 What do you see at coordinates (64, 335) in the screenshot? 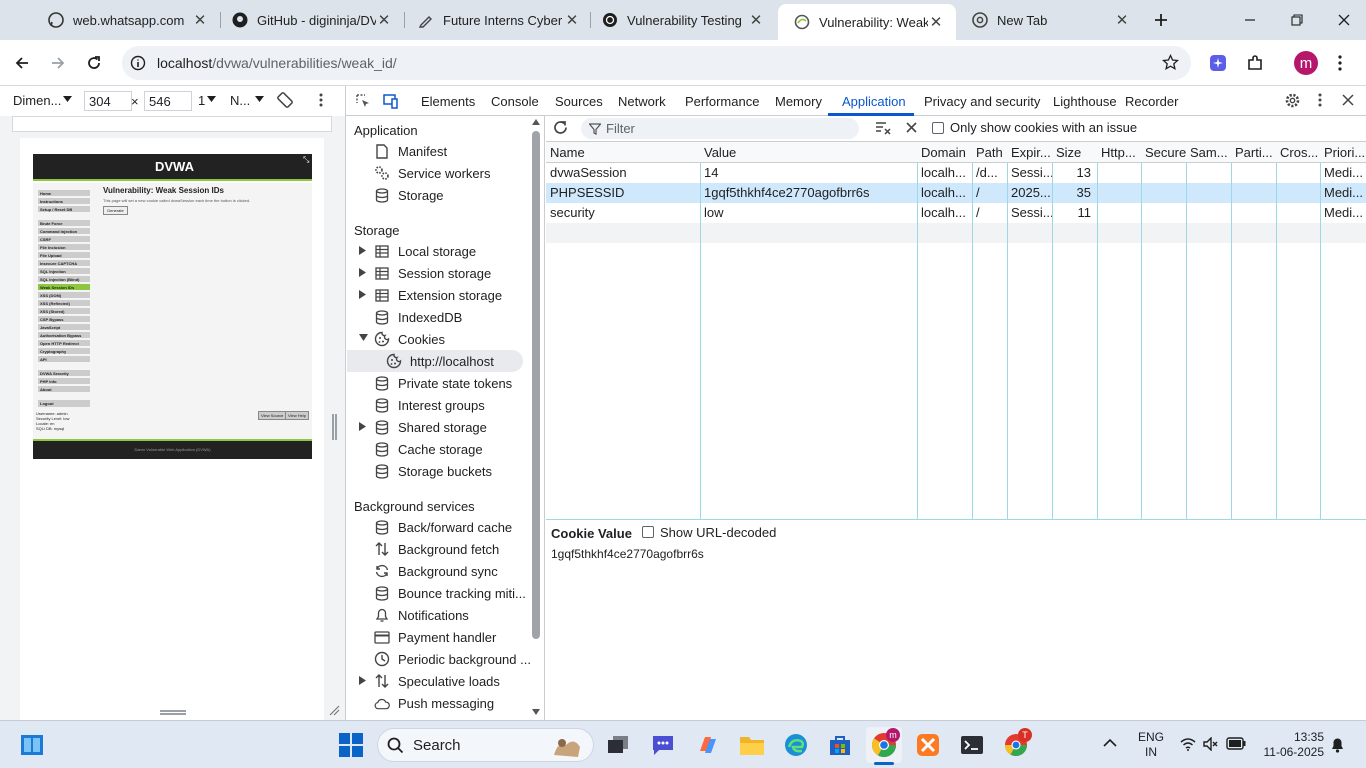
I see `dvwa-menu-item: Authorisation Bypass` at bounding box center [64, 335].